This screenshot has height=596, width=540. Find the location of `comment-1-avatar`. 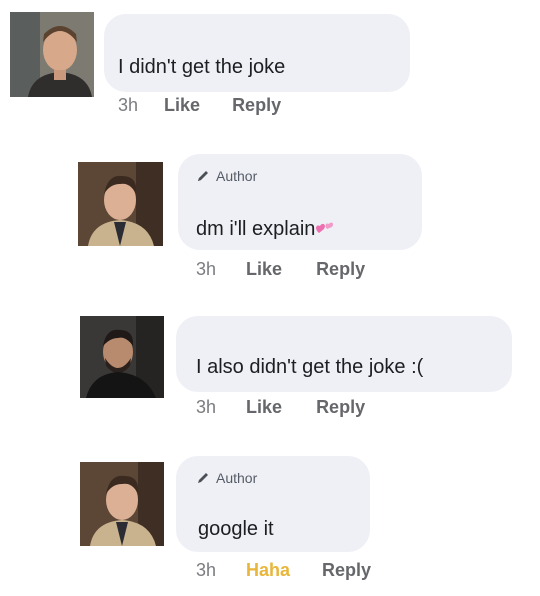

comment-1-avatar is located at coordinates (52, 54).